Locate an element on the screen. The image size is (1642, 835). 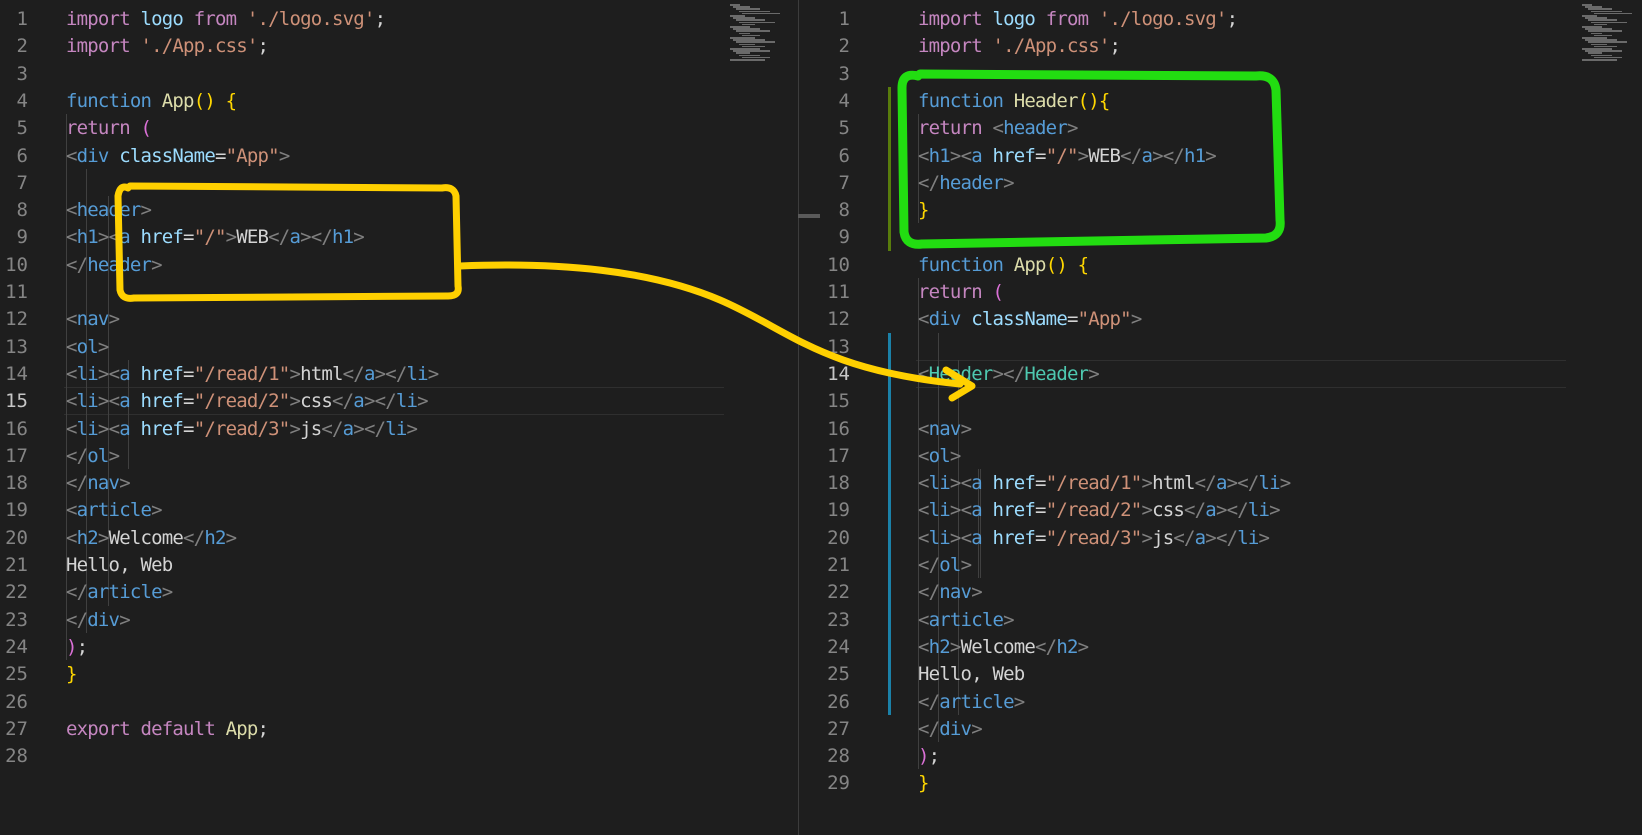
line-number: 15 is located at coordinates (838, 401).